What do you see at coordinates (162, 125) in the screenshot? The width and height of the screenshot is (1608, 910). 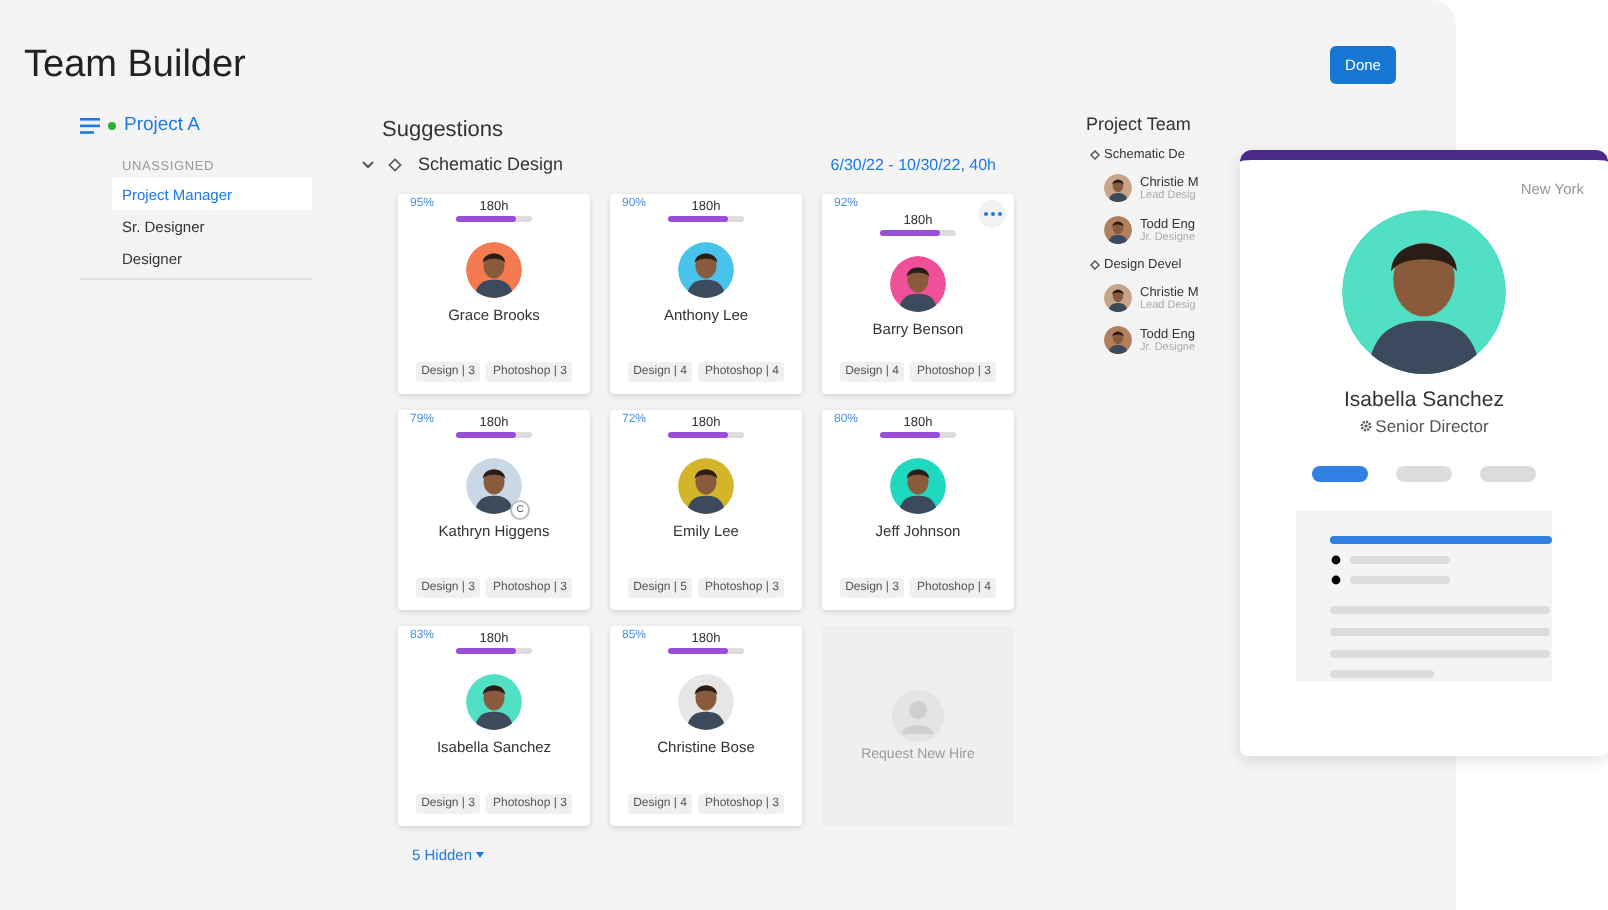 I see `project-name: Project A` at bounding box center [162, 125].